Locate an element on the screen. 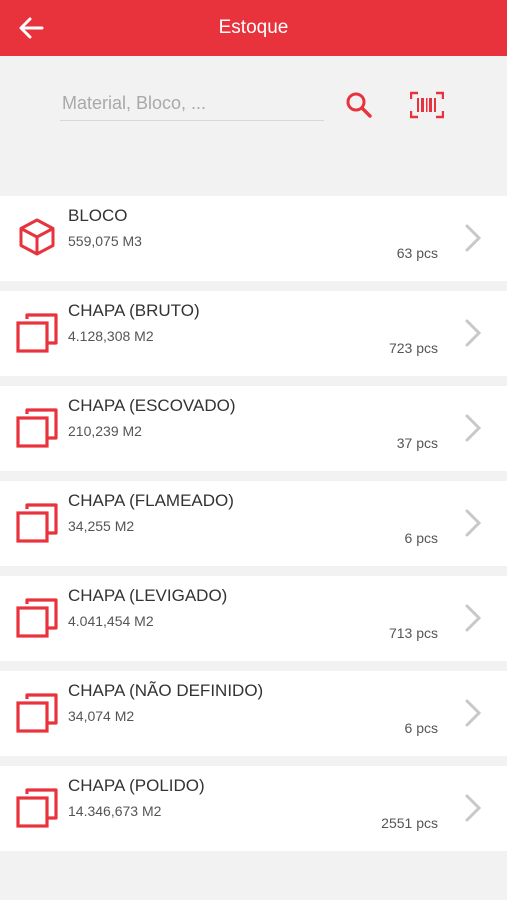  search-icon is located at coordinates (359, 105).